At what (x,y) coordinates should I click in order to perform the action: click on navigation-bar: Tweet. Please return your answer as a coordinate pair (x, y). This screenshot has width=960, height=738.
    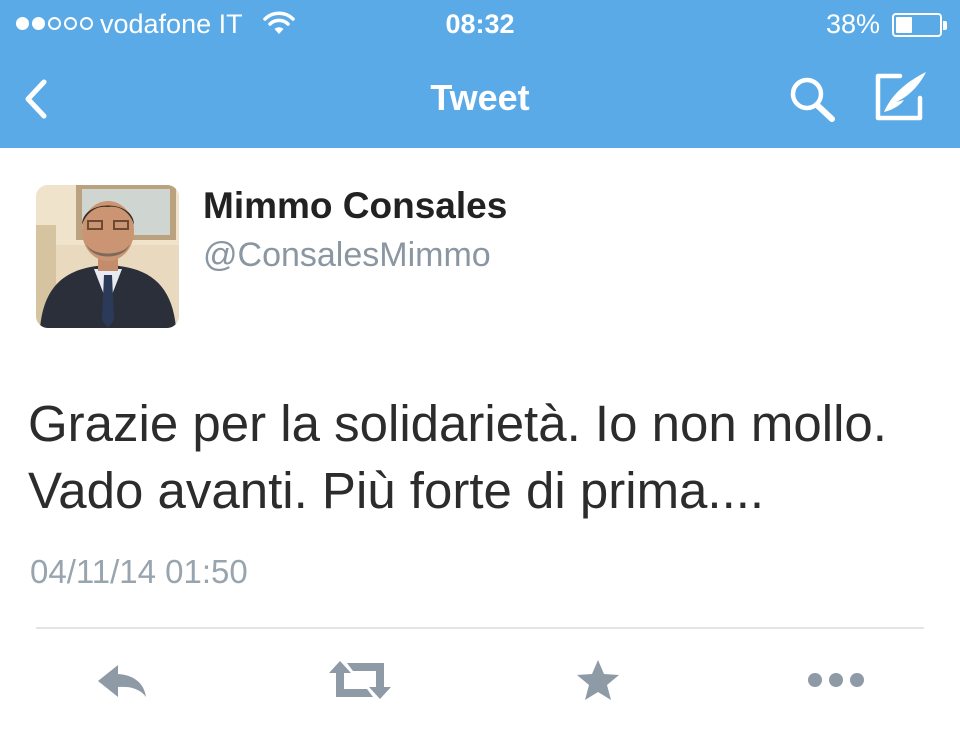
    Looking at the image, I should click on (480, 99).